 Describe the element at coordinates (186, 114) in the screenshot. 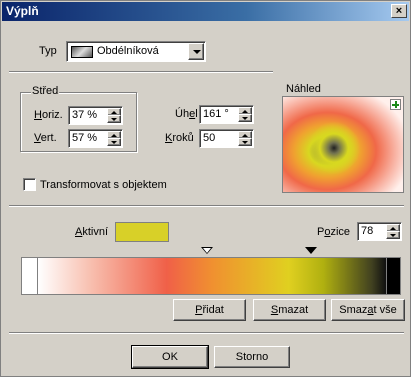

I see `angle-label: Úhel` at that location.